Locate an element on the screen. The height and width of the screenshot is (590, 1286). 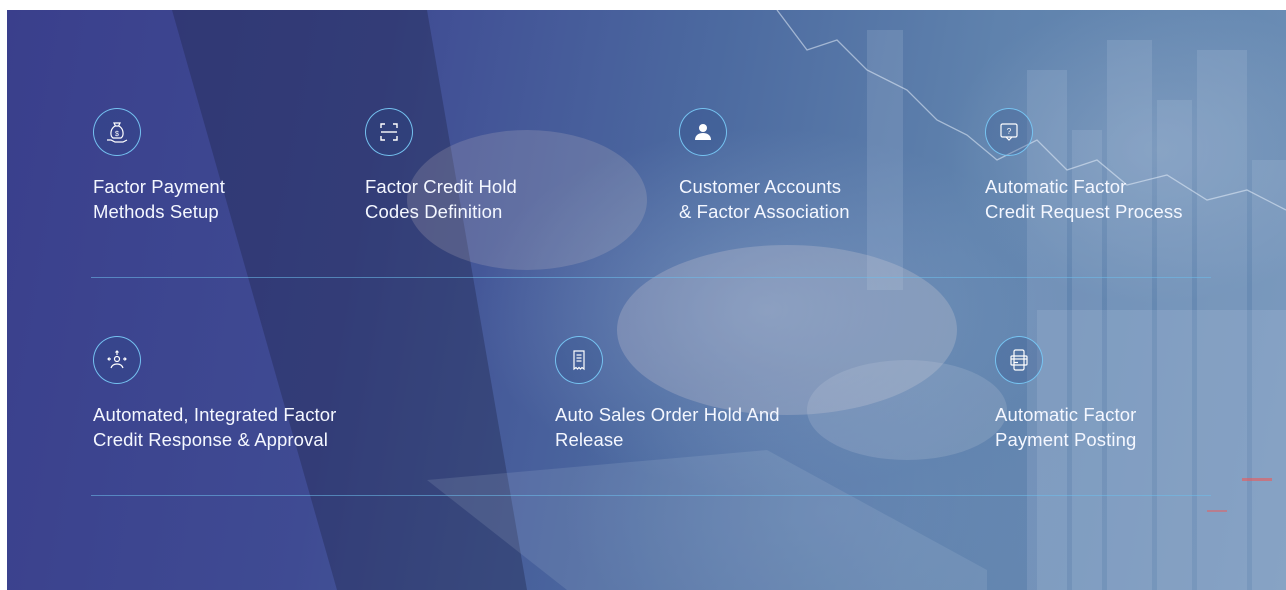
feature-customer-accounts: Customer Accounts & Factor Association is located at coordinates (764, 166).